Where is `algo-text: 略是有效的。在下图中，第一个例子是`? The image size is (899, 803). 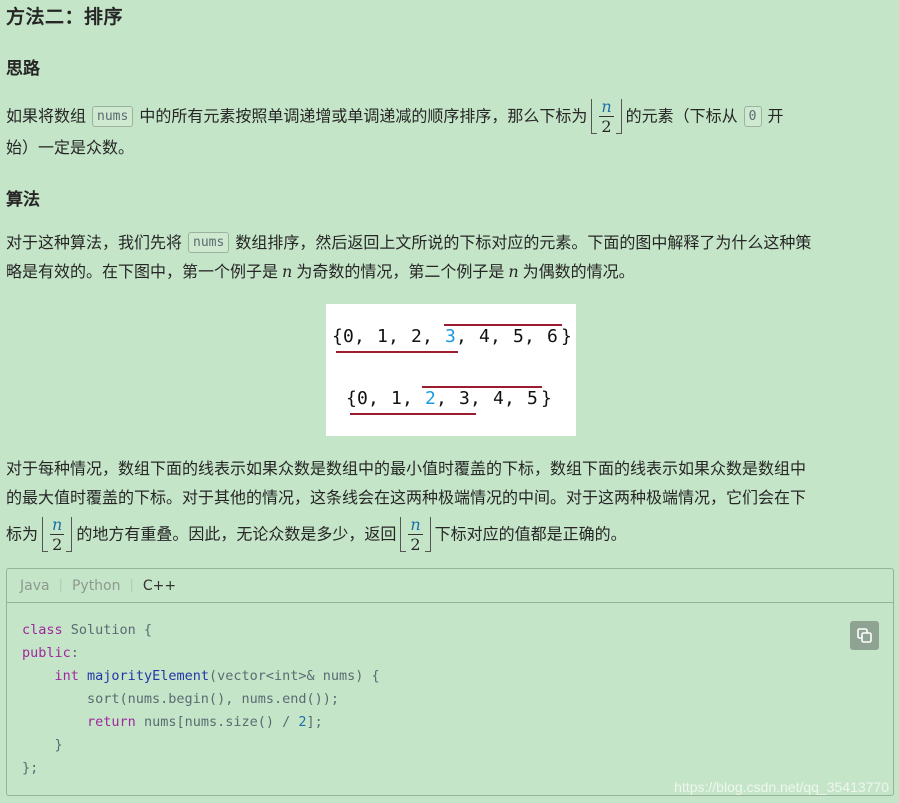
algo-text: 略是有效的。在下图中，第一个例子是 is located at coordinates (142, 271).